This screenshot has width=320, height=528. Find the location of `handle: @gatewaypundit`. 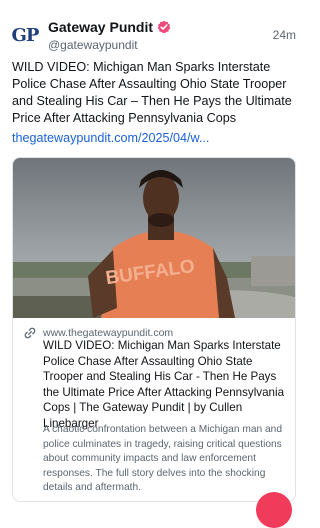

handle: @gatewaypundit is located at coordinates (109, 45).